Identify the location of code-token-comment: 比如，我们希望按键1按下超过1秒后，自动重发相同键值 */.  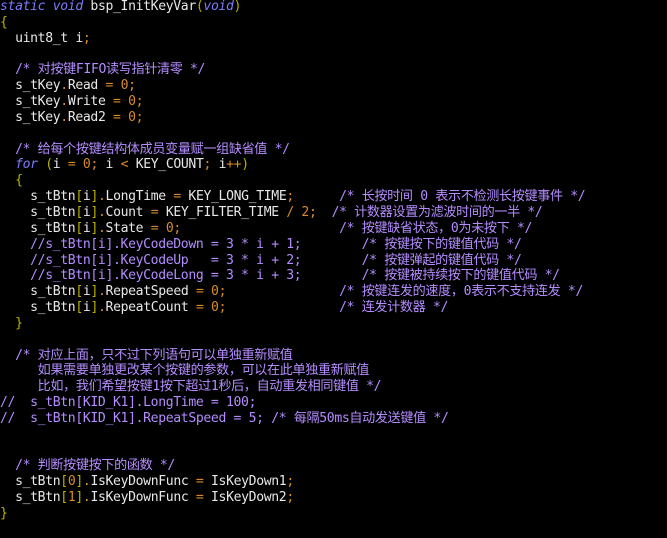
(191, 387).